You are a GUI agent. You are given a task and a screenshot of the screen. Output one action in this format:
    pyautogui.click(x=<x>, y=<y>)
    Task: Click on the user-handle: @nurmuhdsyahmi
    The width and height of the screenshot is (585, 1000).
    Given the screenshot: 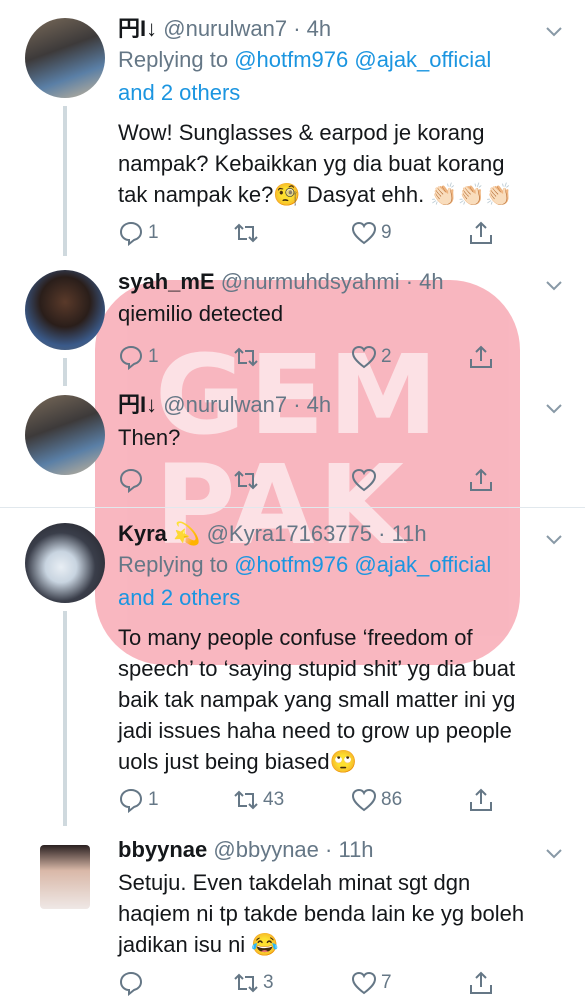 What is the action you would take?
    pyautogui.click(x=310, y=281)
    